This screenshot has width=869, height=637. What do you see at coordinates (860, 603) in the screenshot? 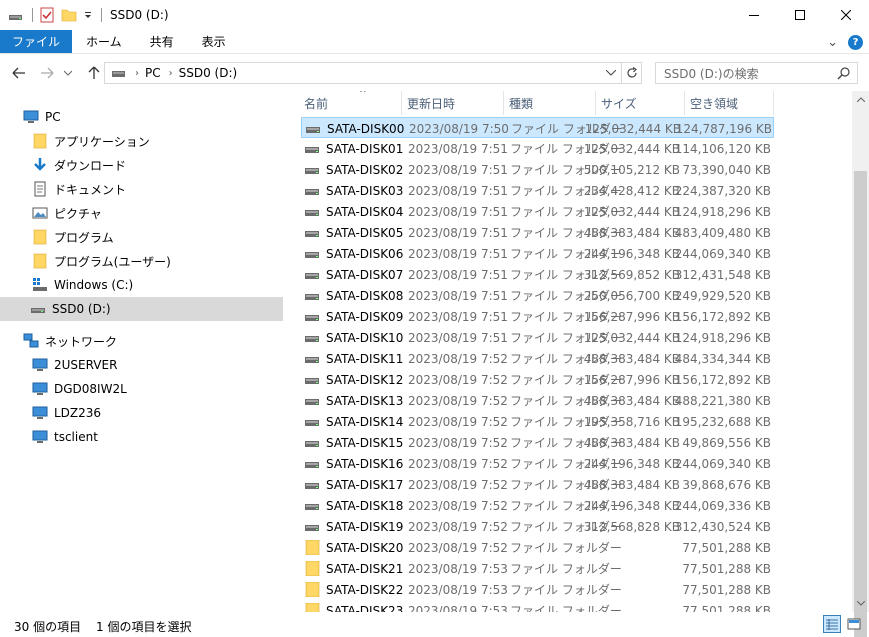
I see `scroll-down-button` at bounding box center [860, 603].